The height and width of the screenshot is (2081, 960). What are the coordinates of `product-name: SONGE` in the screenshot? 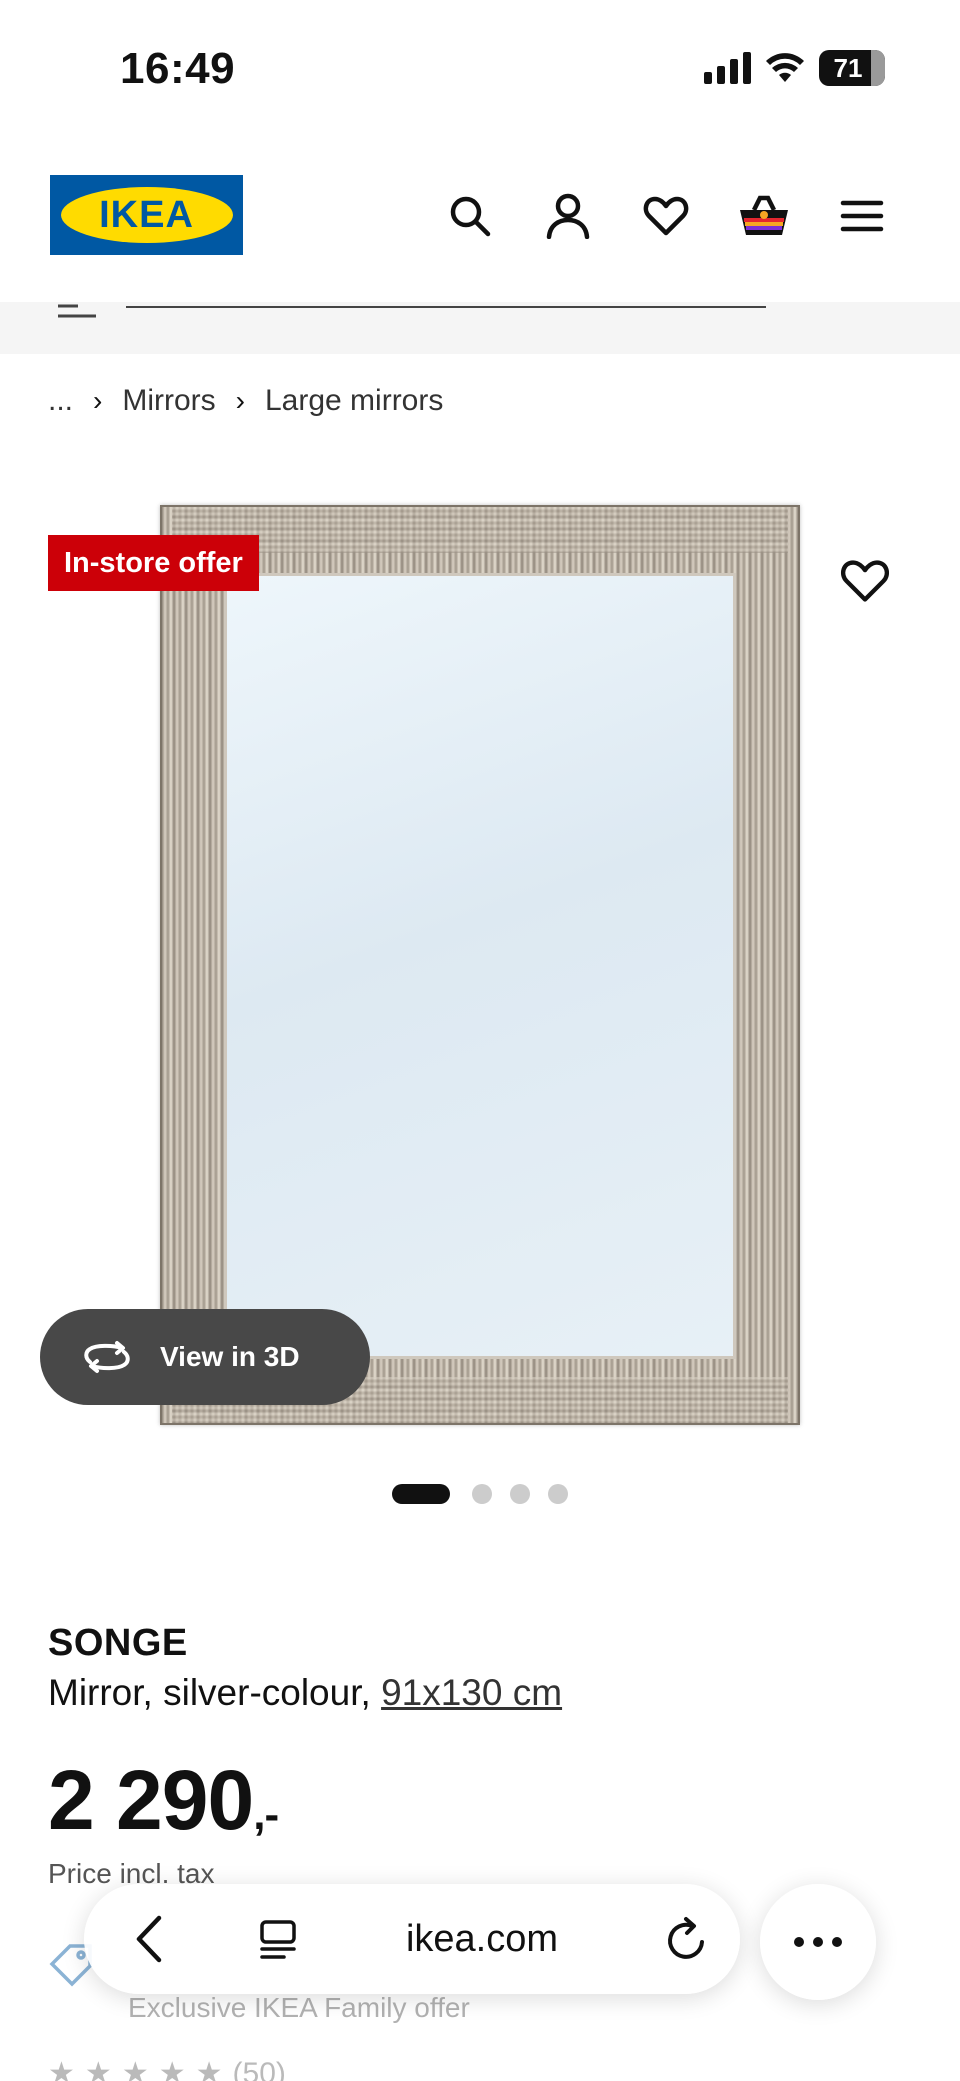 It's located at (118, 1643).